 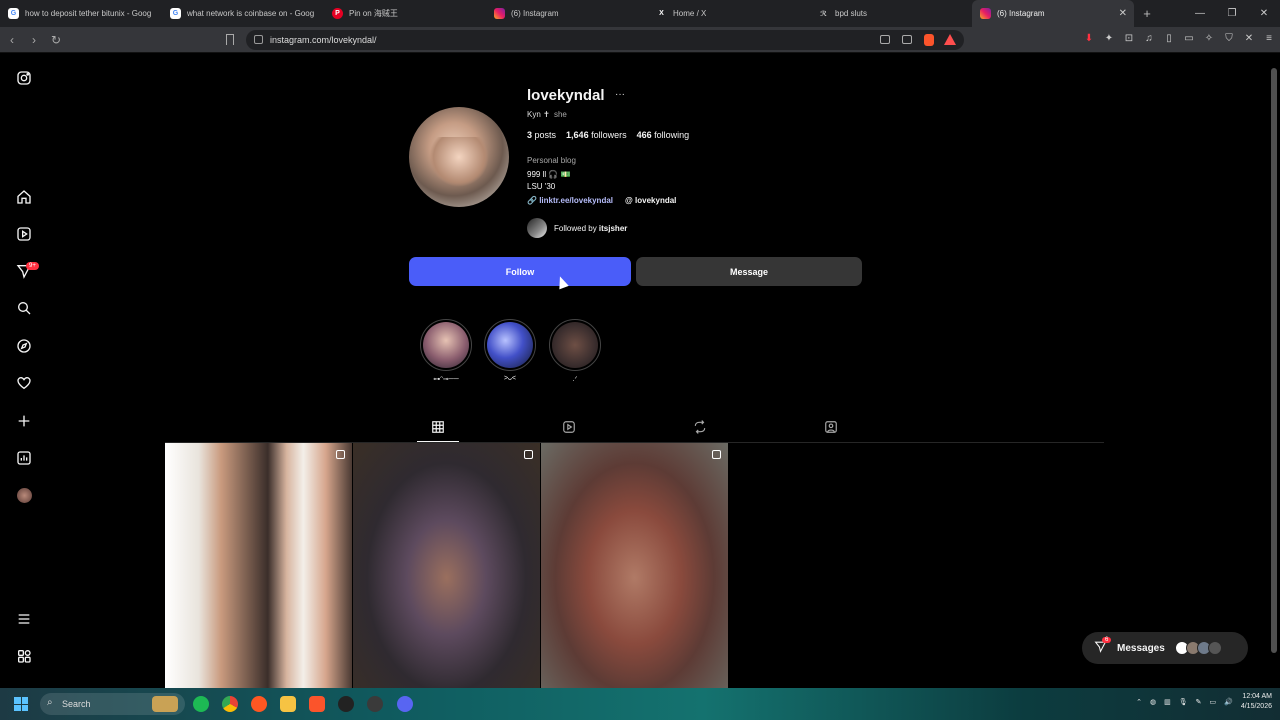 I want to click on heart-icon, so click(x=24, y=383).